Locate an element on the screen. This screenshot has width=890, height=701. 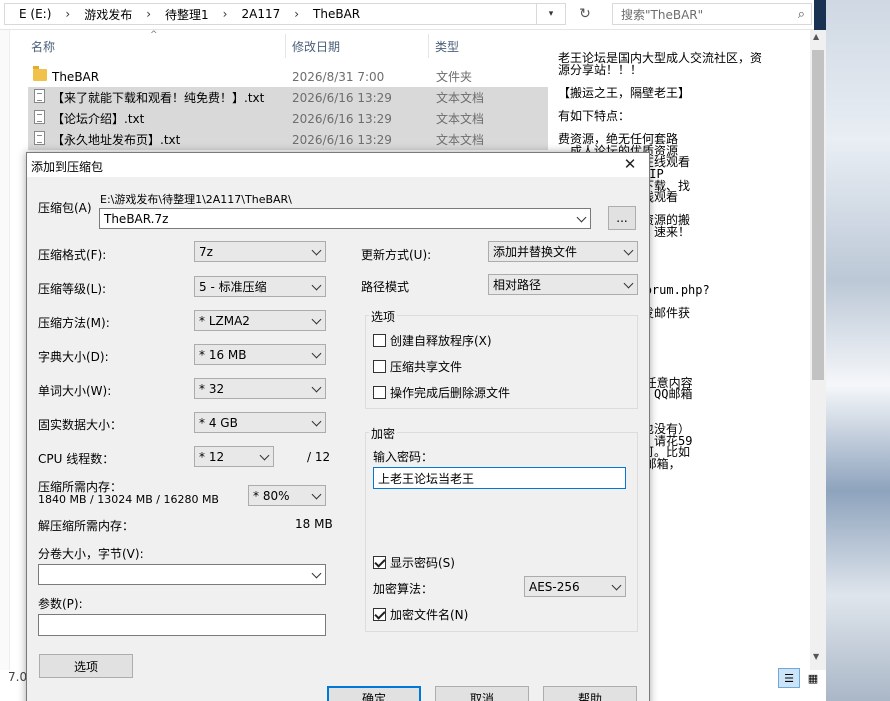
memory-percent-select: * 80% is located at coordinates (287, 495).